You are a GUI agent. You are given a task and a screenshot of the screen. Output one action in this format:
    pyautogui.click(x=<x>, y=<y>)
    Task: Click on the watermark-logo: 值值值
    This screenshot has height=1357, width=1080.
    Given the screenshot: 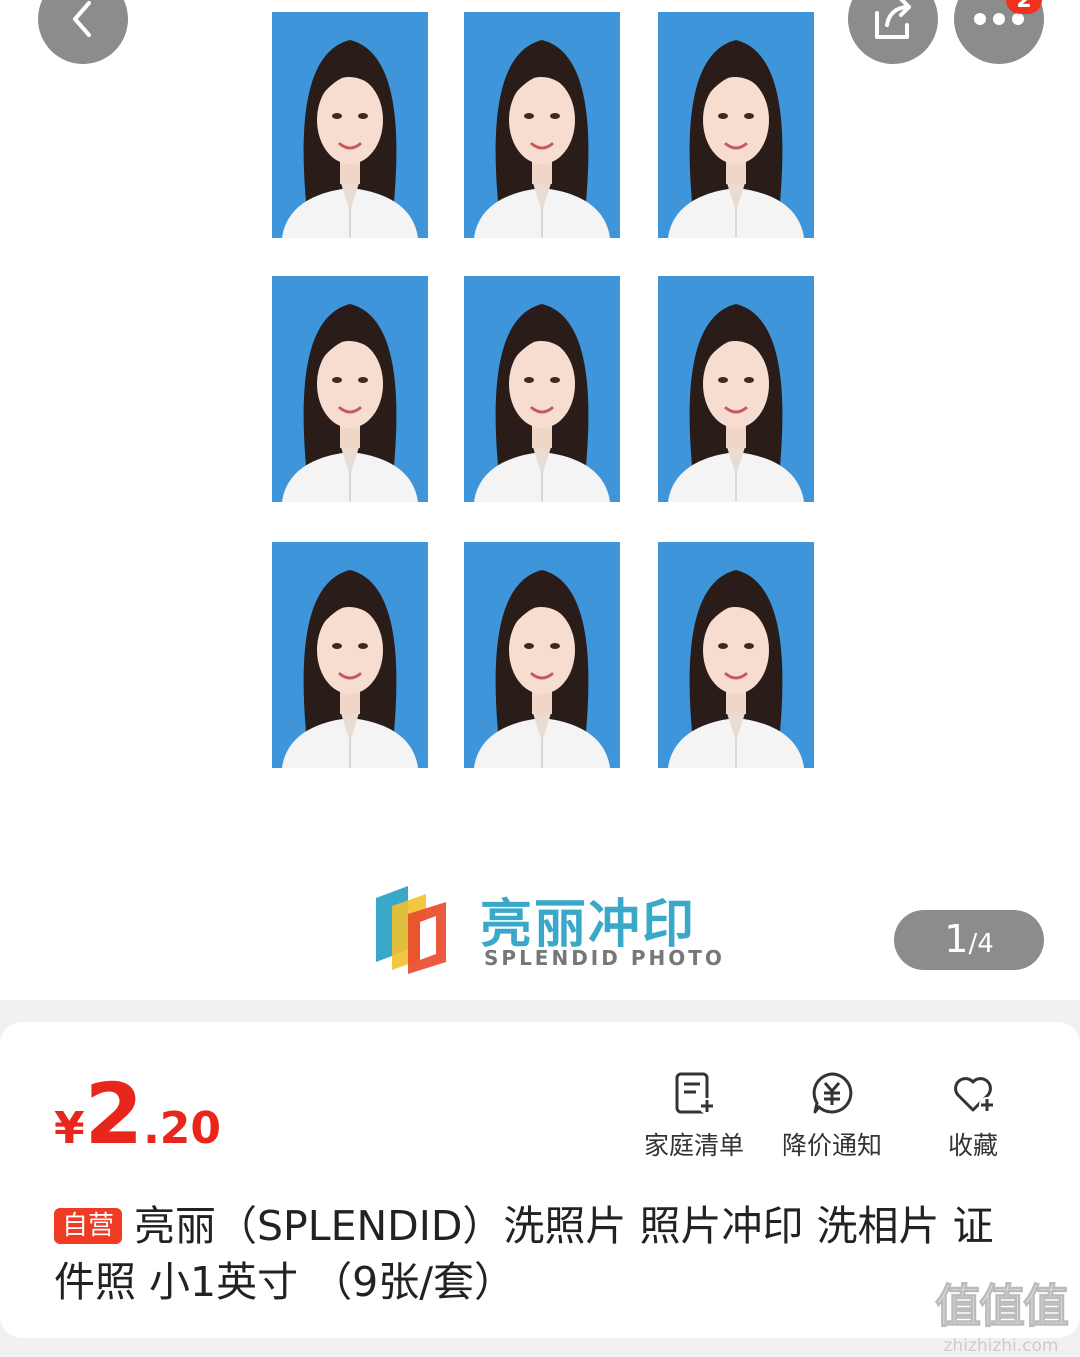 What is the action you would take?
    pyautogui.click(x=1002, y=1306)
    